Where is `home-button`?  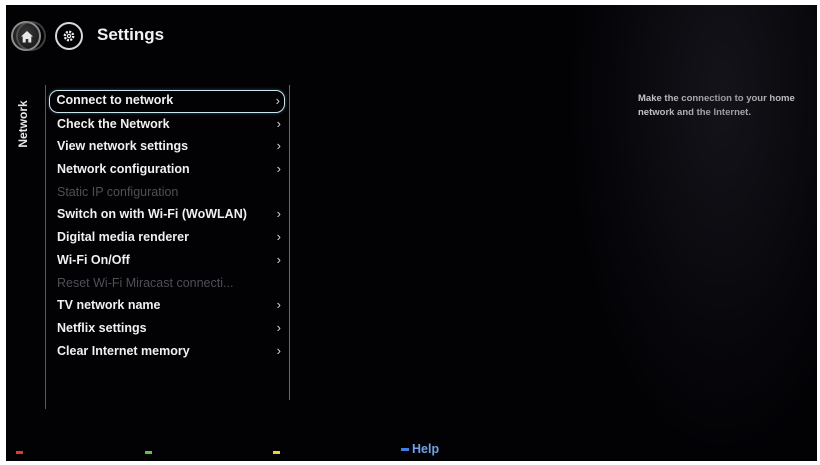 home-button is located at coordinates (28, 36).